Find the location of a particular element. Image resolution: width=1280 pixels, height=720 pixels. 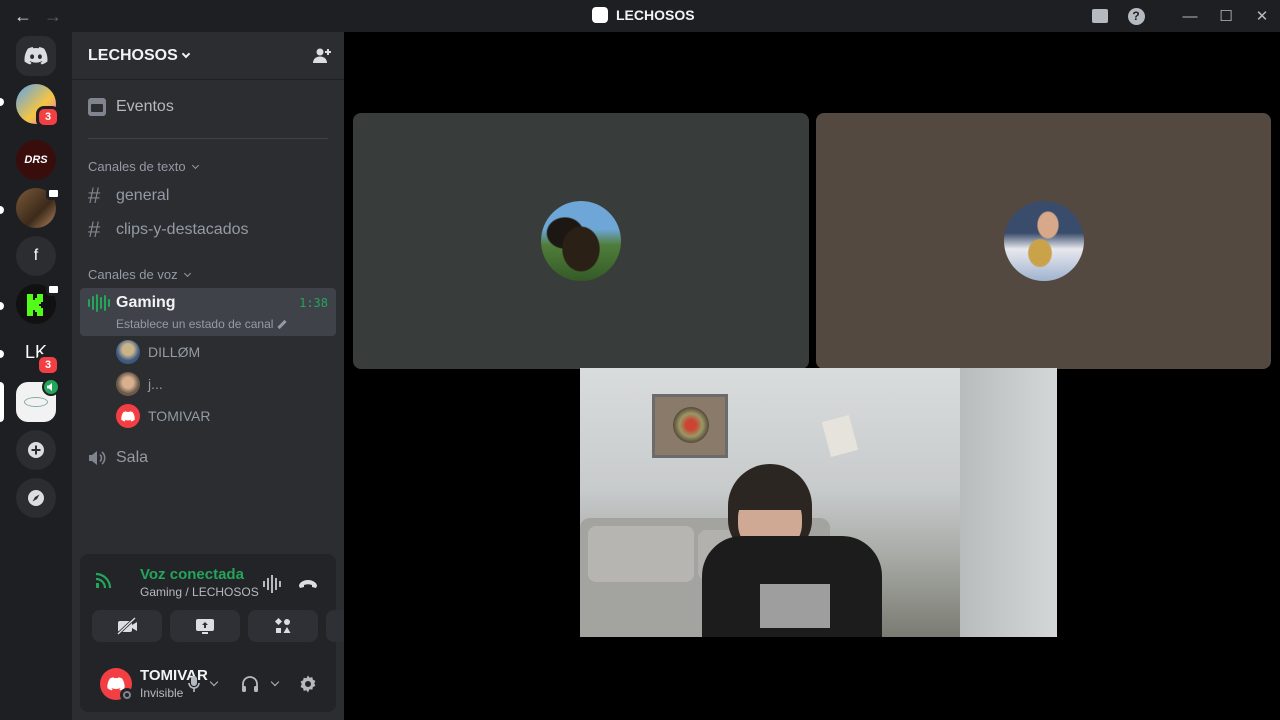

discover-compass-icon is located at coordinates (36, 498).